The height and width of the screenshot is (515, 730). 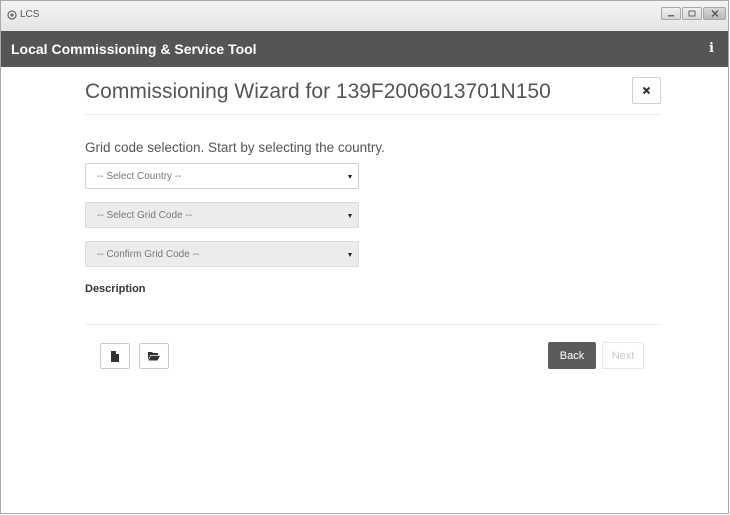 I want to click on os-window-title: LCS, so click(x=23, y=14).